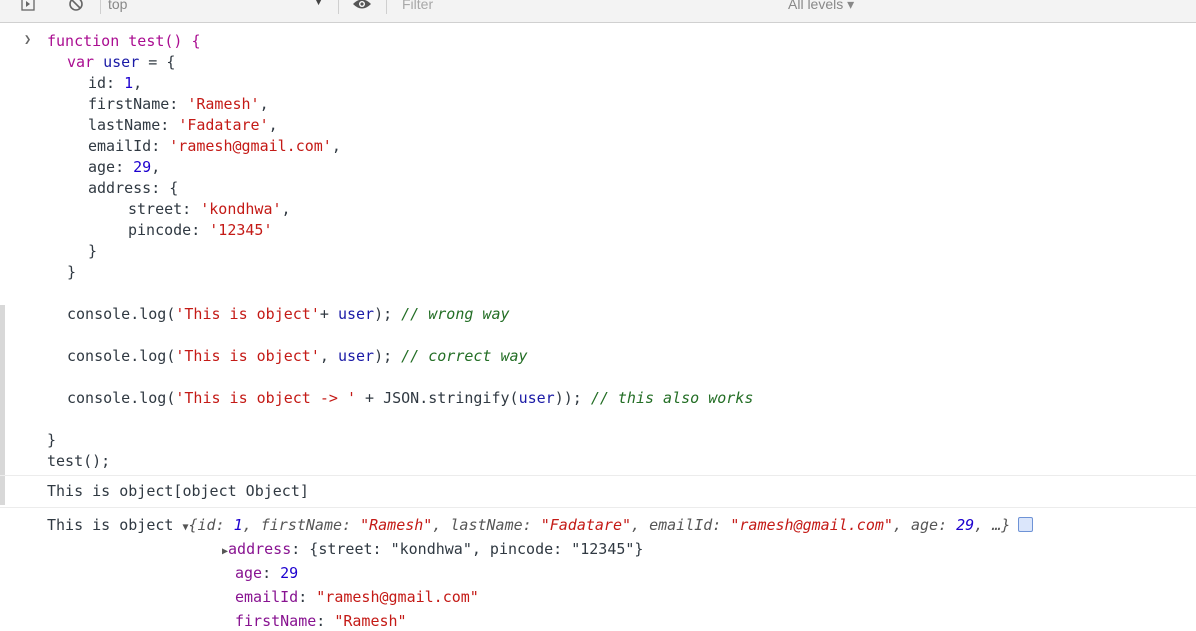  I want to click on code-number: 1, so click(129, 83).